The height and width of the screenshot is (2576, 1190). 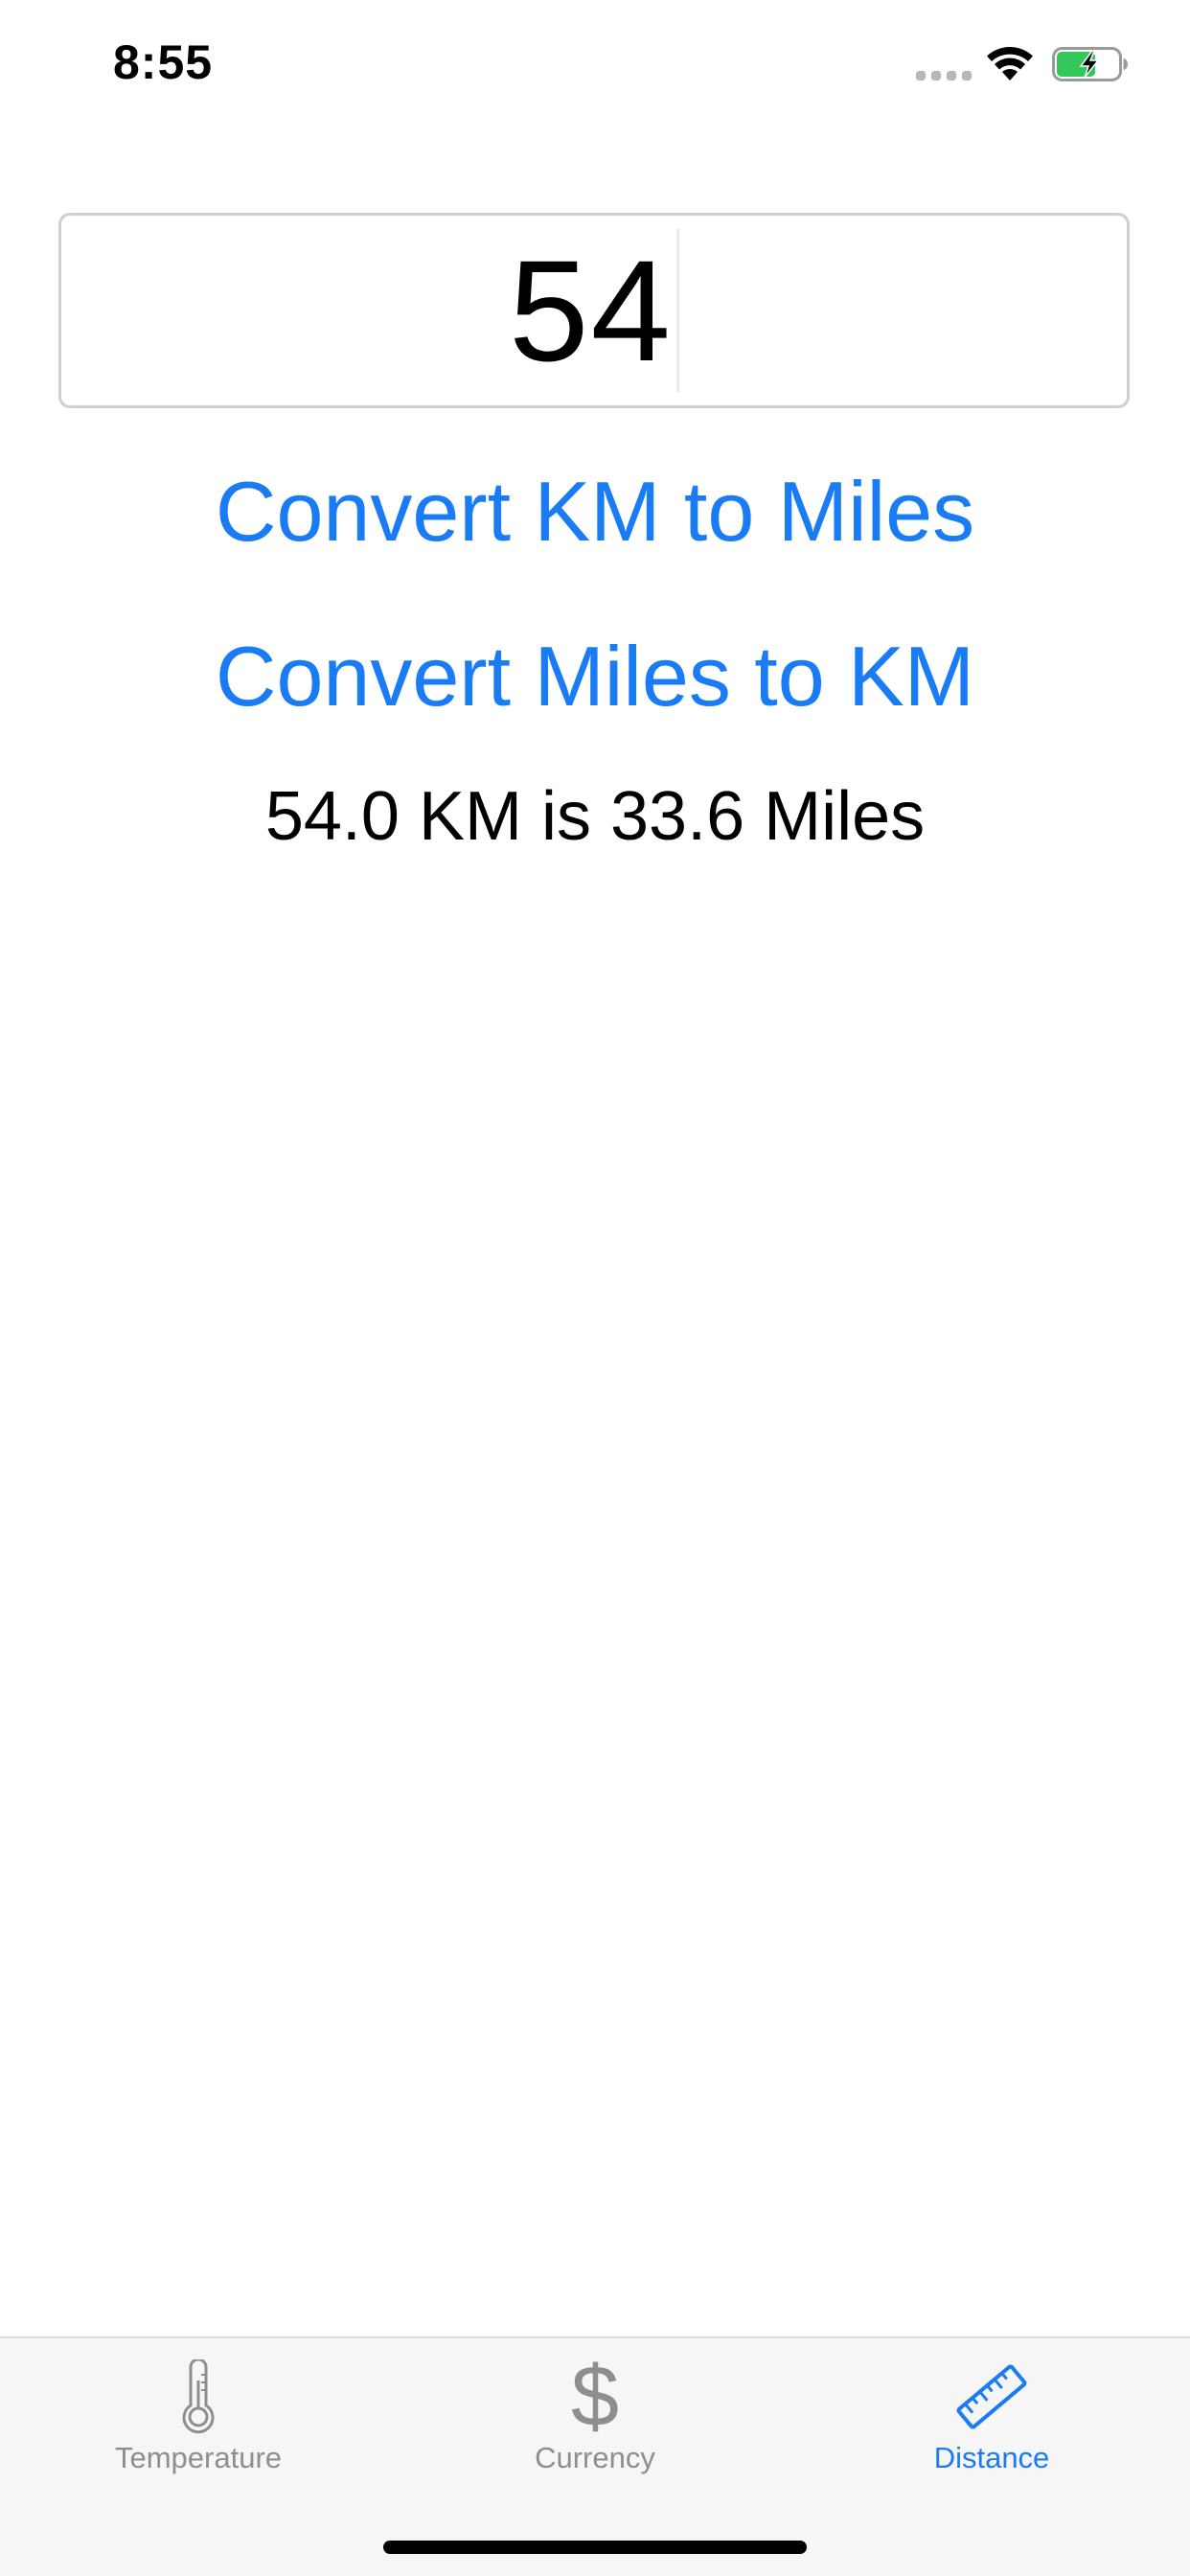 What do you see at coordinates (595, 816) in the screenshot?
I see `conversion-result: 54.0 KM is 33.6 Miles` at bounding box center [595, 816].